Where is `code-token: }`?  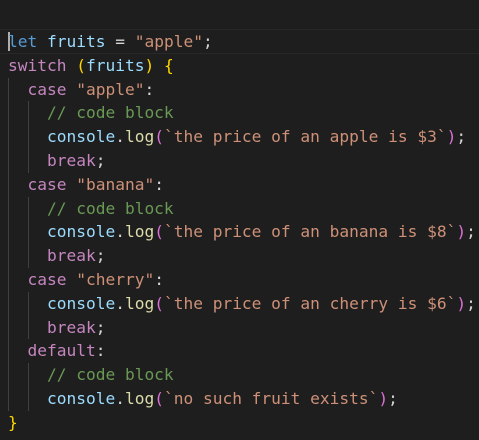 code-token: } is located at coordinates (13, 422).